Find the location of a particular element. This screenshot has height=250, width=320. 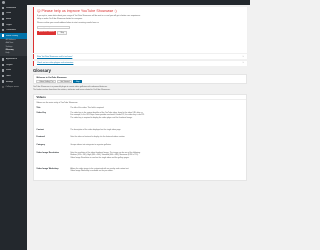

settings-icon is located at coordinates (3, 81).